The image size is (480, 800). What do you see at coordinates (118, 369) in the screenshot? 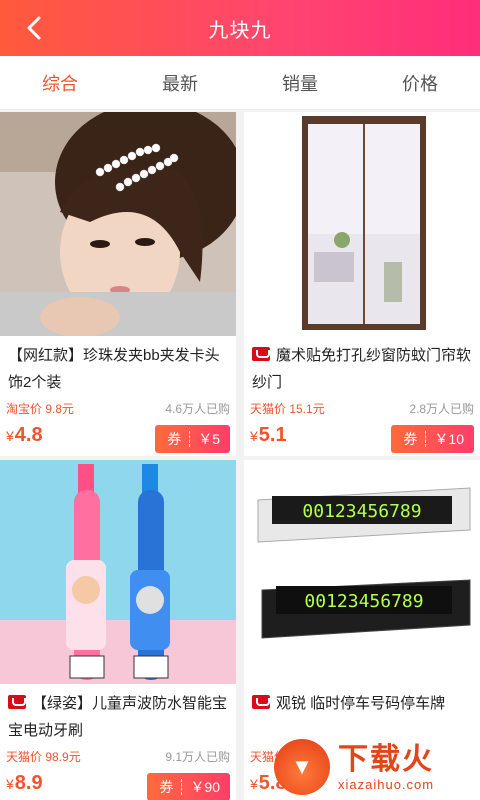
I see `product-name: 【网红款】珍珠发夹bb夹发卡头饰2个装` at bounding box center [118, 369].